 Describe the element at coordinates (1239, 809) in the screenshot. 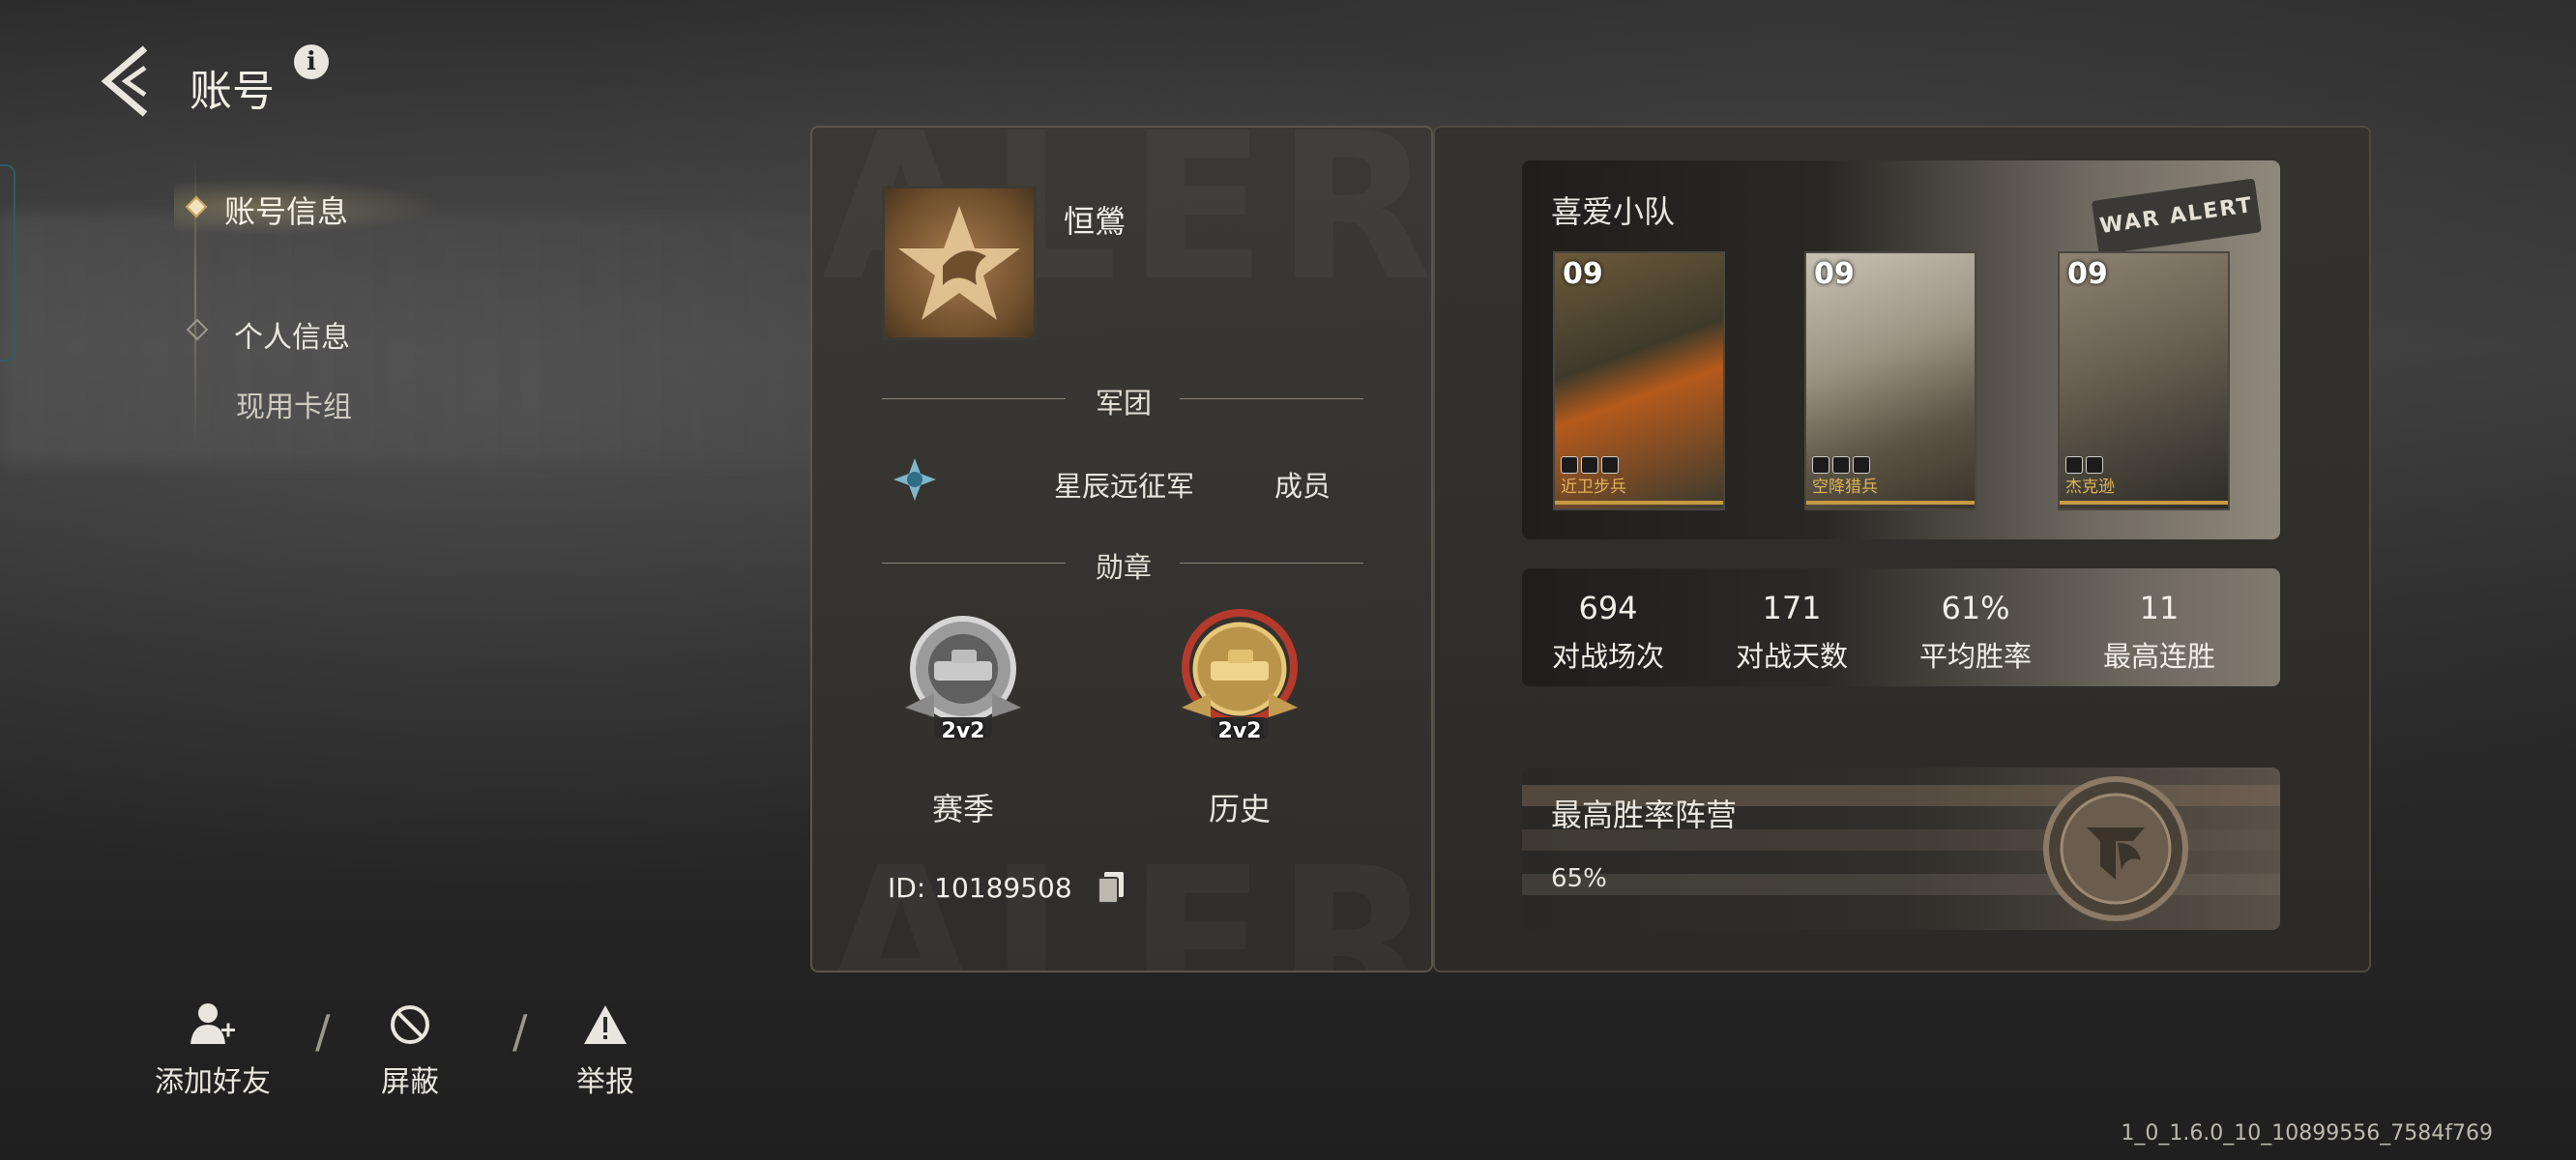

I see `history-medal-label: 历史` at that location.